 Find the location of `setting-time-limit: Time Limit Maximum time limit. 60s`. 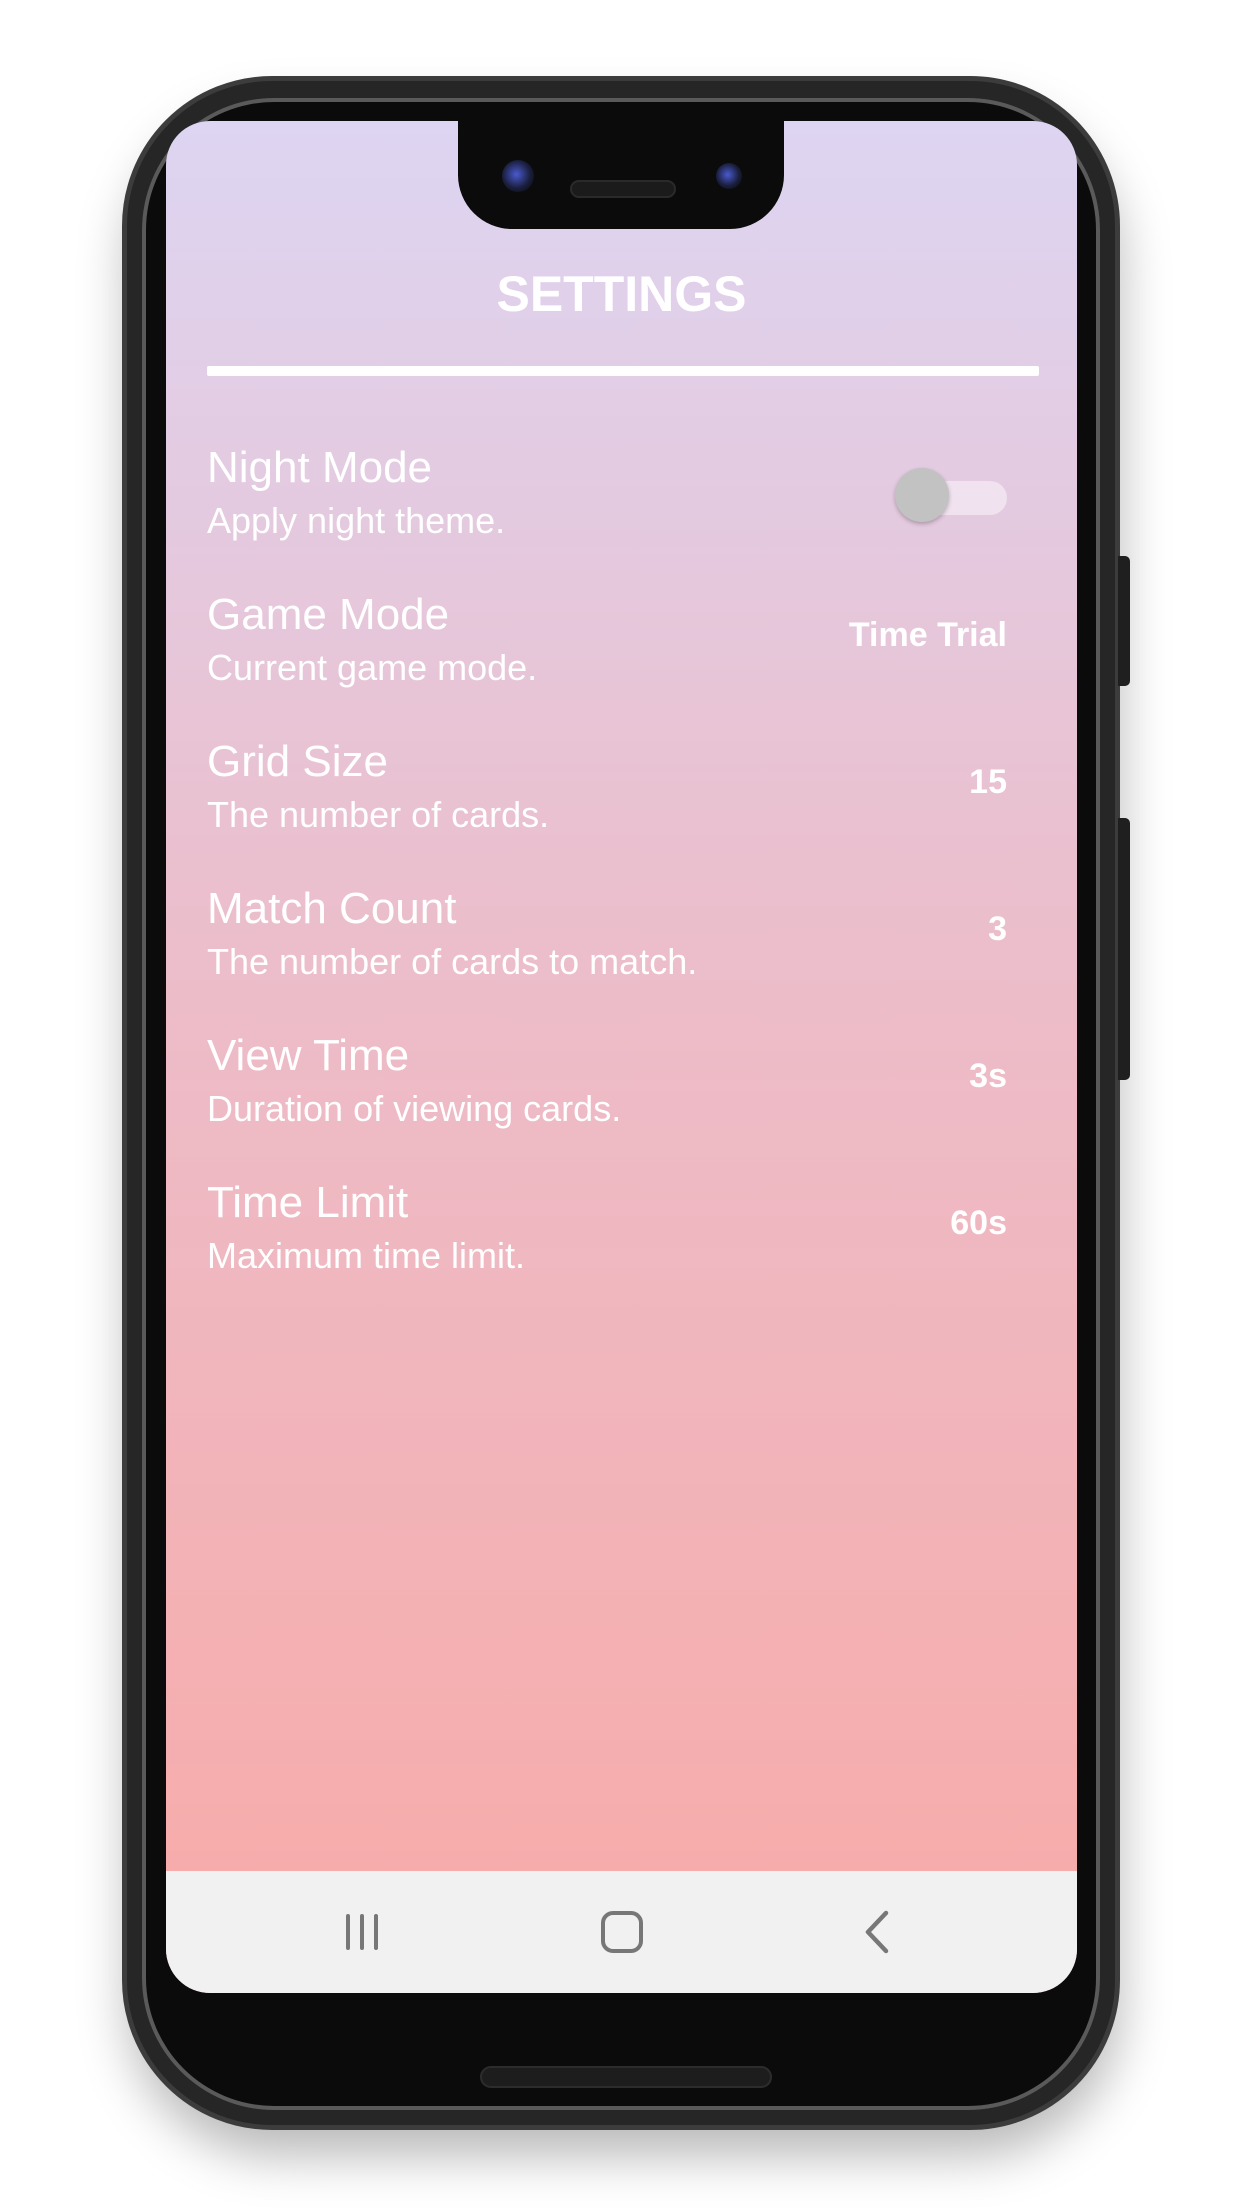

setting-time-limit: Time Limit Maximum time limit. 60s is located at coordinates (607, 1238).